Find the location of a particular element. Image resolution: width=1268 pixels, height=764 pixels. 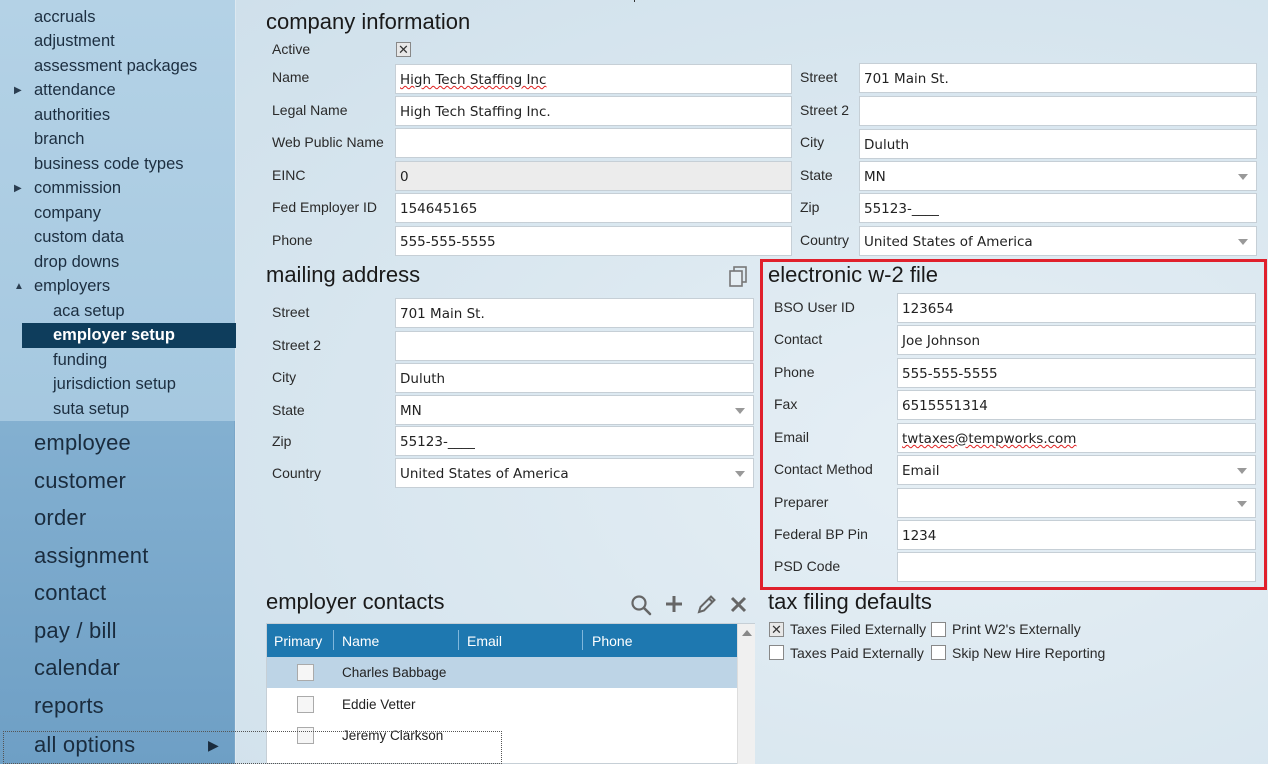

sidebar-subitem-aca-setup: aca setup is located at coordinates (89, 311).